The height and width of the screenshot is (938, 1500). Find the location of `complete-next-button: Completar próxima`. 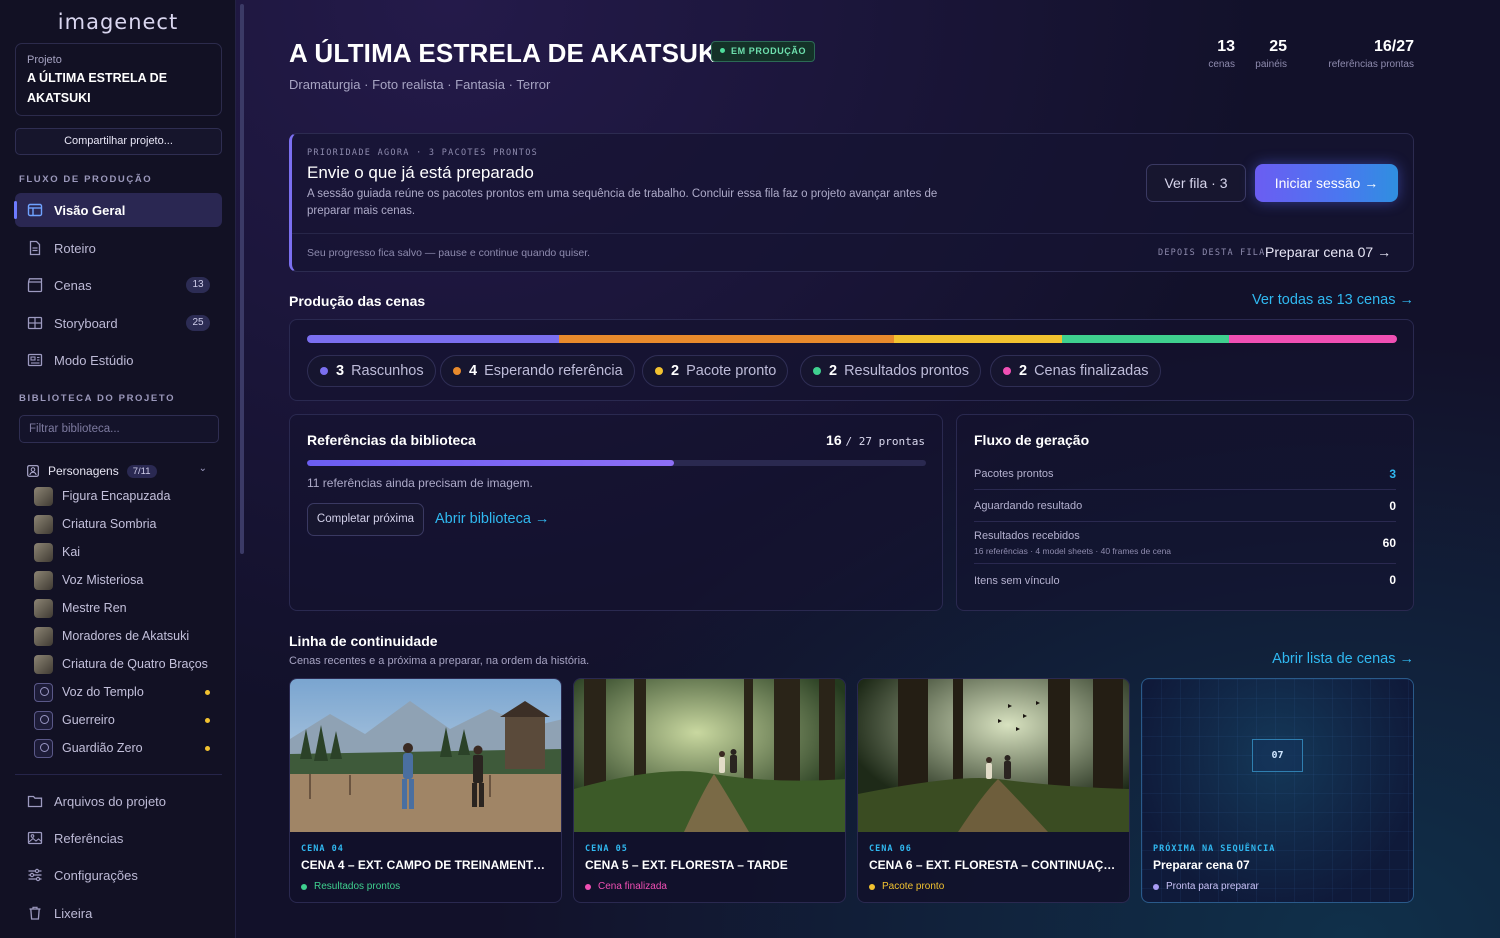

complete-next-button: Completar próxima is located at coordinates (365, 519).